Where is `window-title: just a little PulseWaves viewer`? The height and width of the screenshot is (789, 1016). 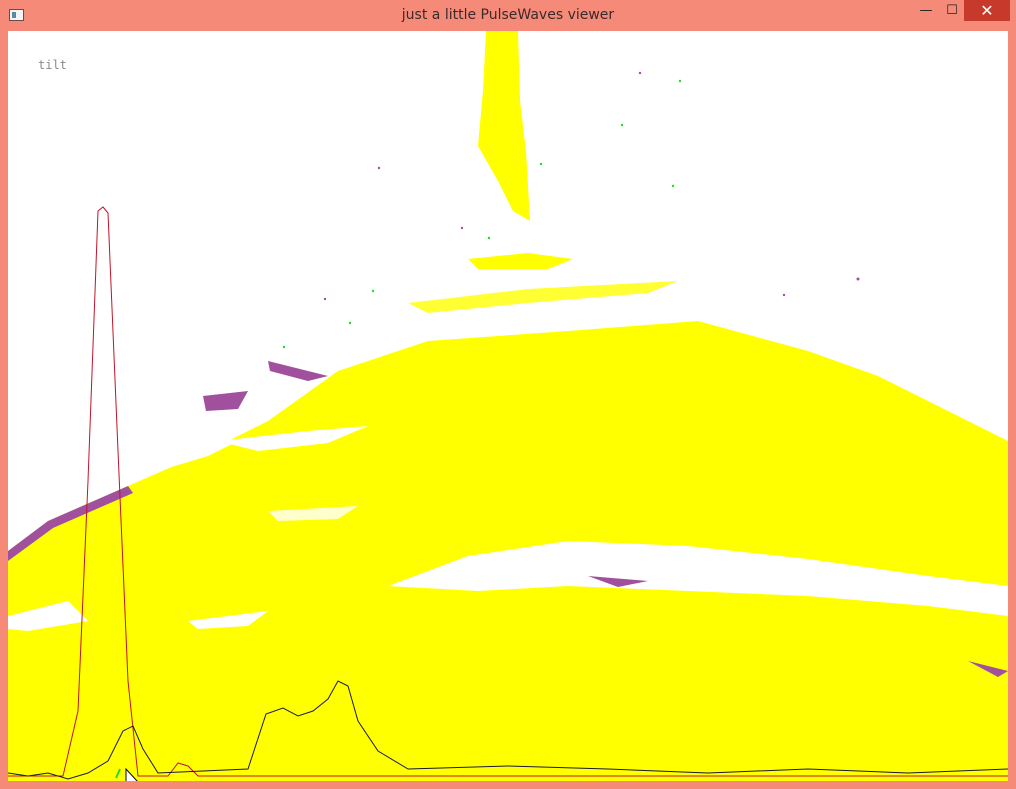 window-title: just a little PulseWaves viewer is located at coordinates (508, 15).